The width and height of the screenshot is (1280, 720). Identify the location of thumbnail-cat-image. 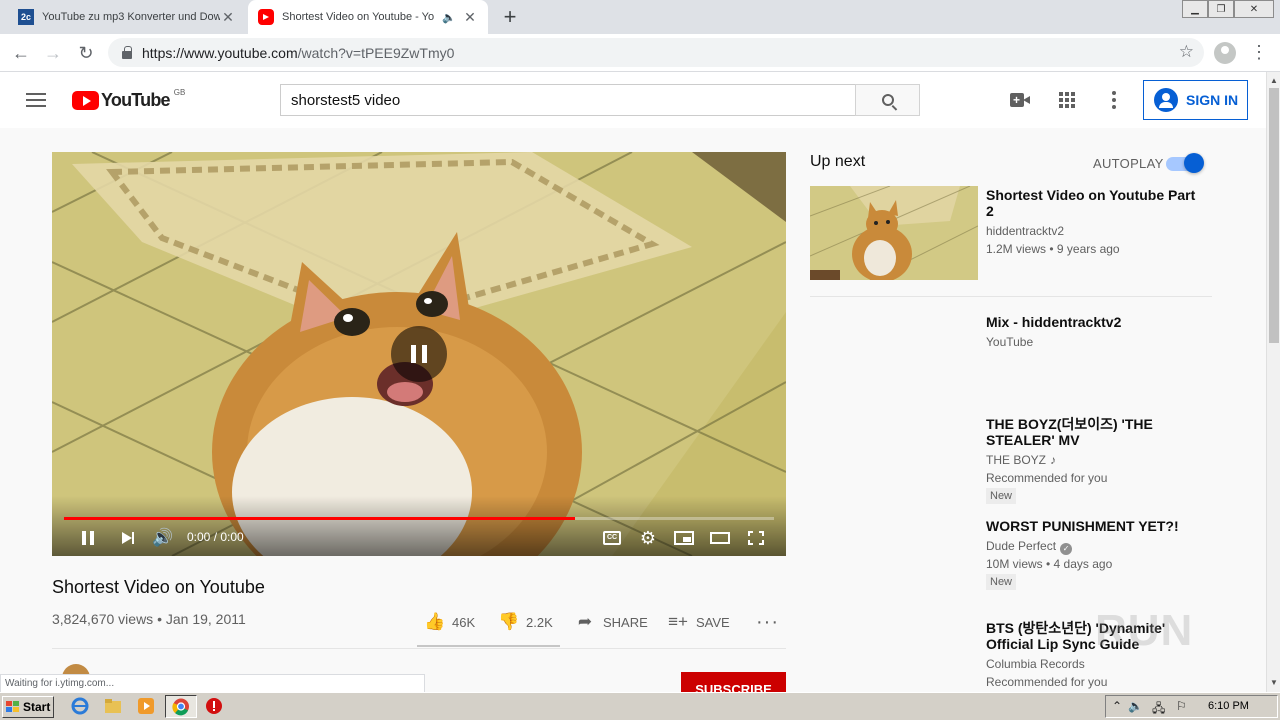
(894, 233).